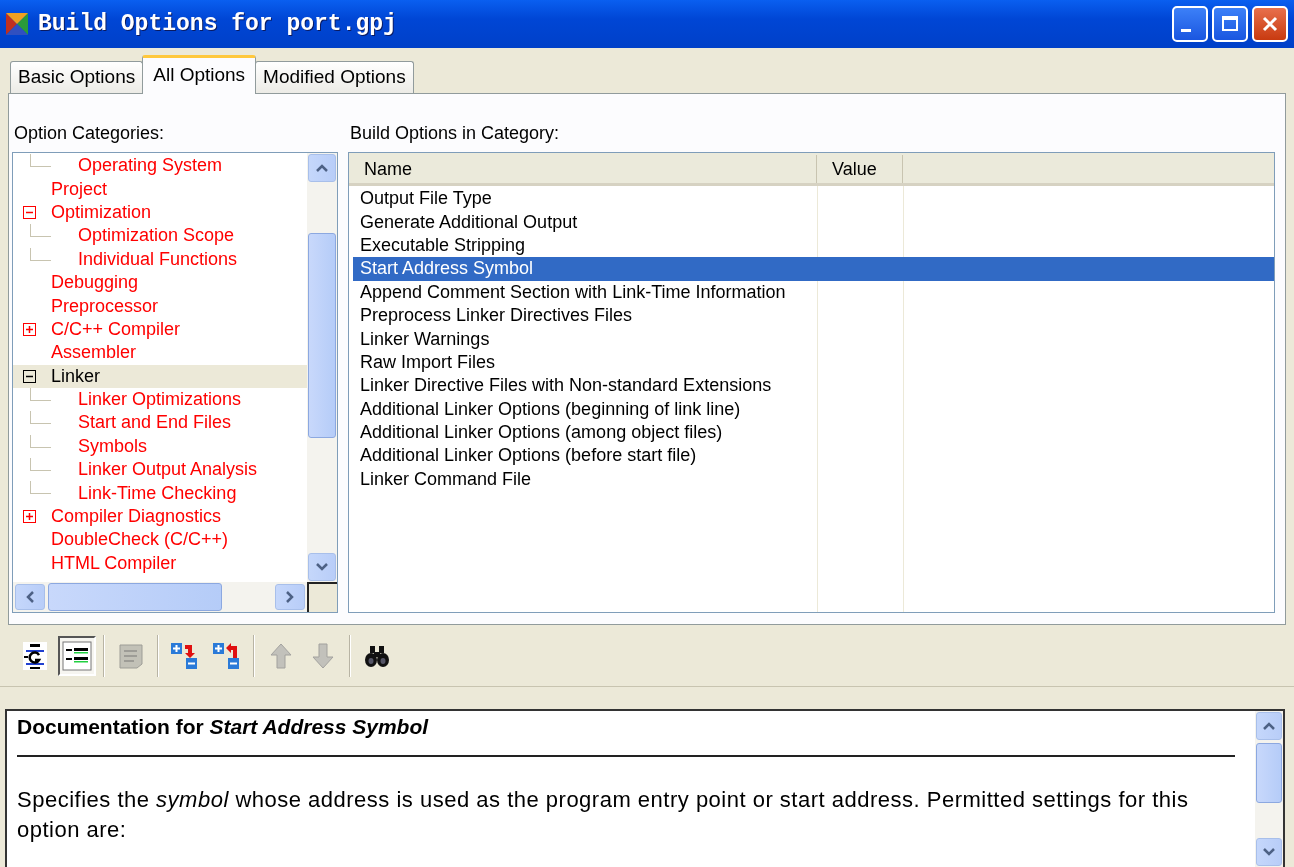 This screenshot has height=867, width=1294. What do you see at coordinates (160, 306) in the screenshot?
I see `tree-item: Preprocessor` at bounding box center [160, 306].